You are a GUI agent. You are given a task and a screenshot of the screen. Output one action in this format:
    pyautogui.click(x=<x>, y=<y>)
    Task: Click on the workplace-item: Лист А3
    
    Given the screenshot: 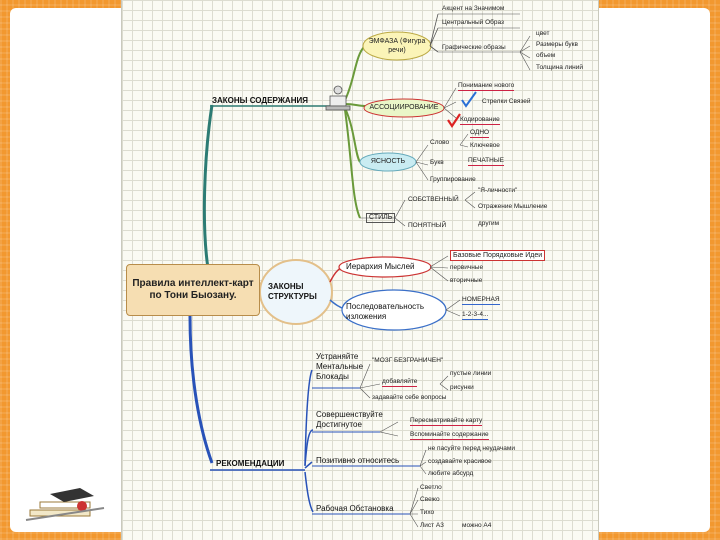 What is the action you would take?
    pyautogui.click(x=432, y=525)
    